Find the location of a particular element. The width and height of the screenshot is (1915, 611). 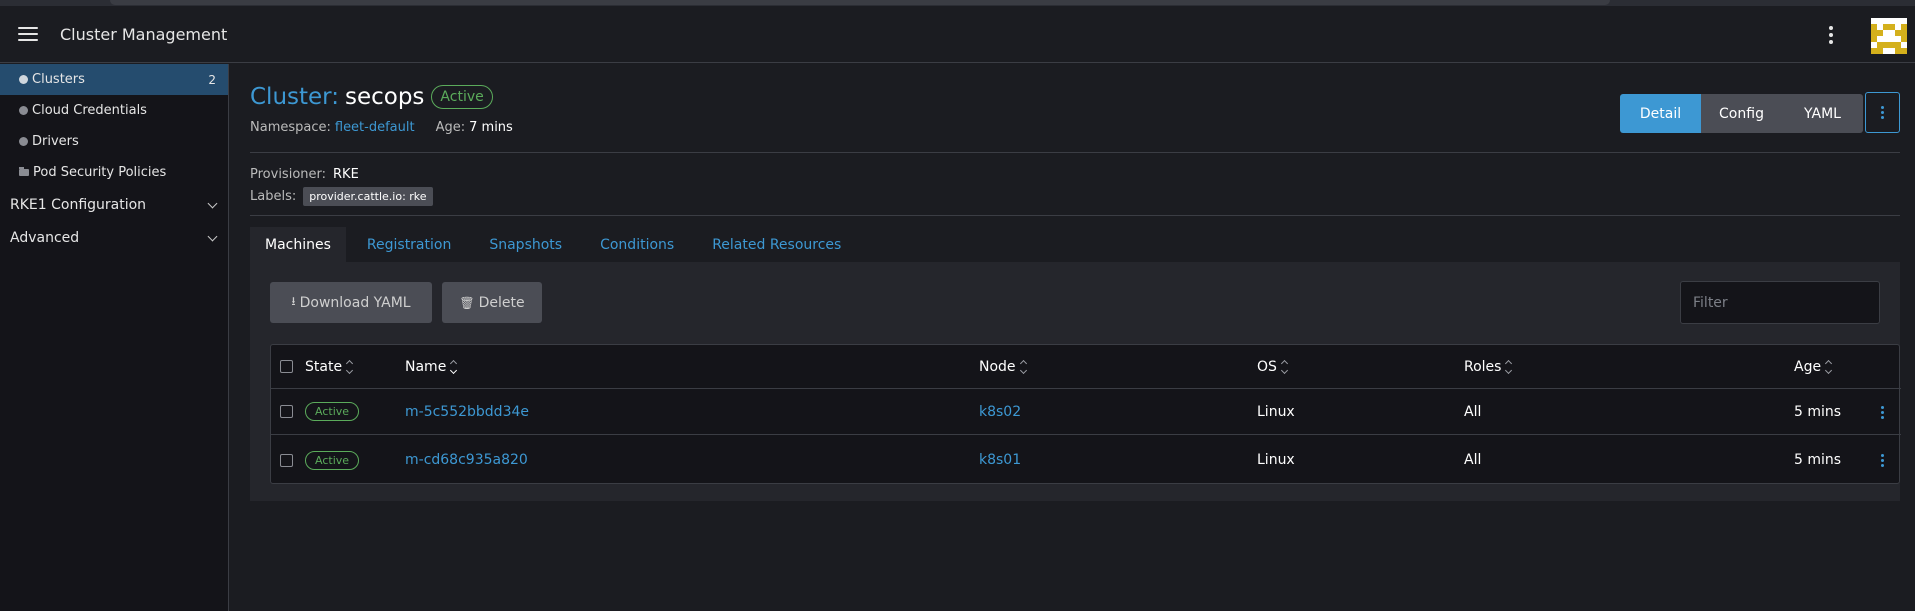

top-header: Cluster Management is located at coordinates (957, 34).